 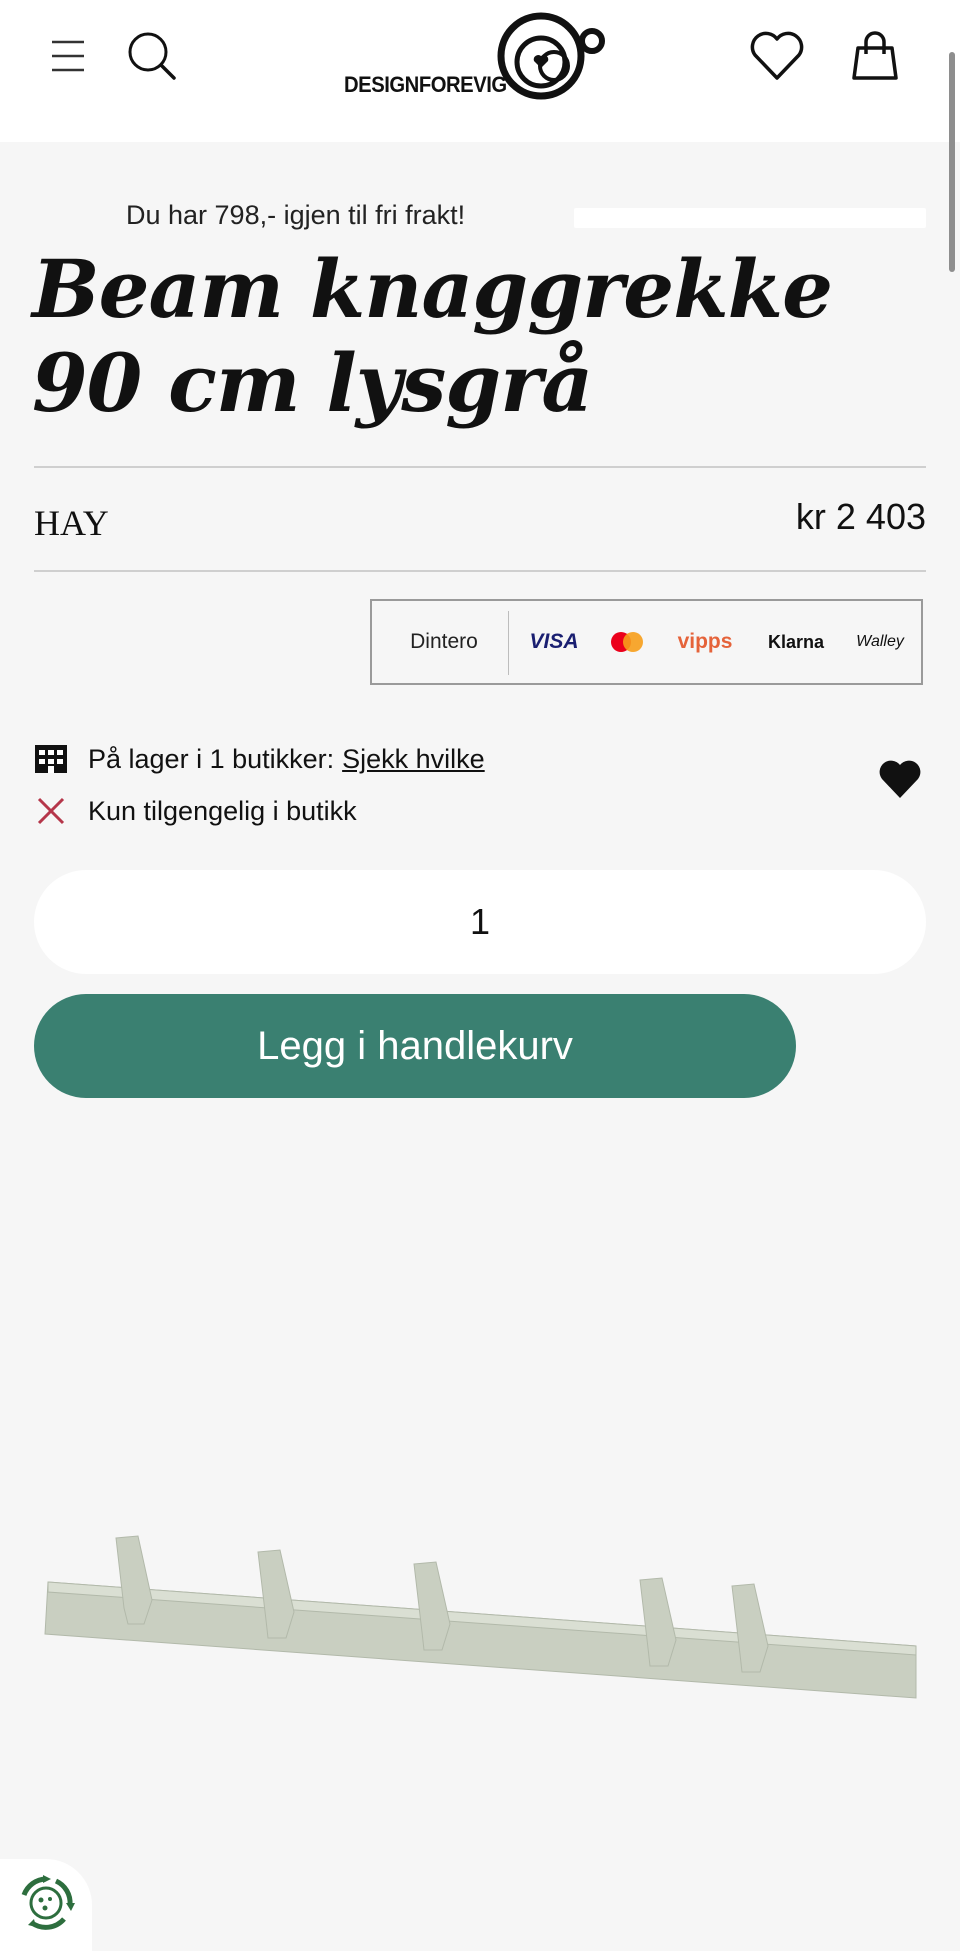 What do you see at coordinates (480, 922) in the screenshot?
I see `quantity-input` at bounding box center [480, 922].